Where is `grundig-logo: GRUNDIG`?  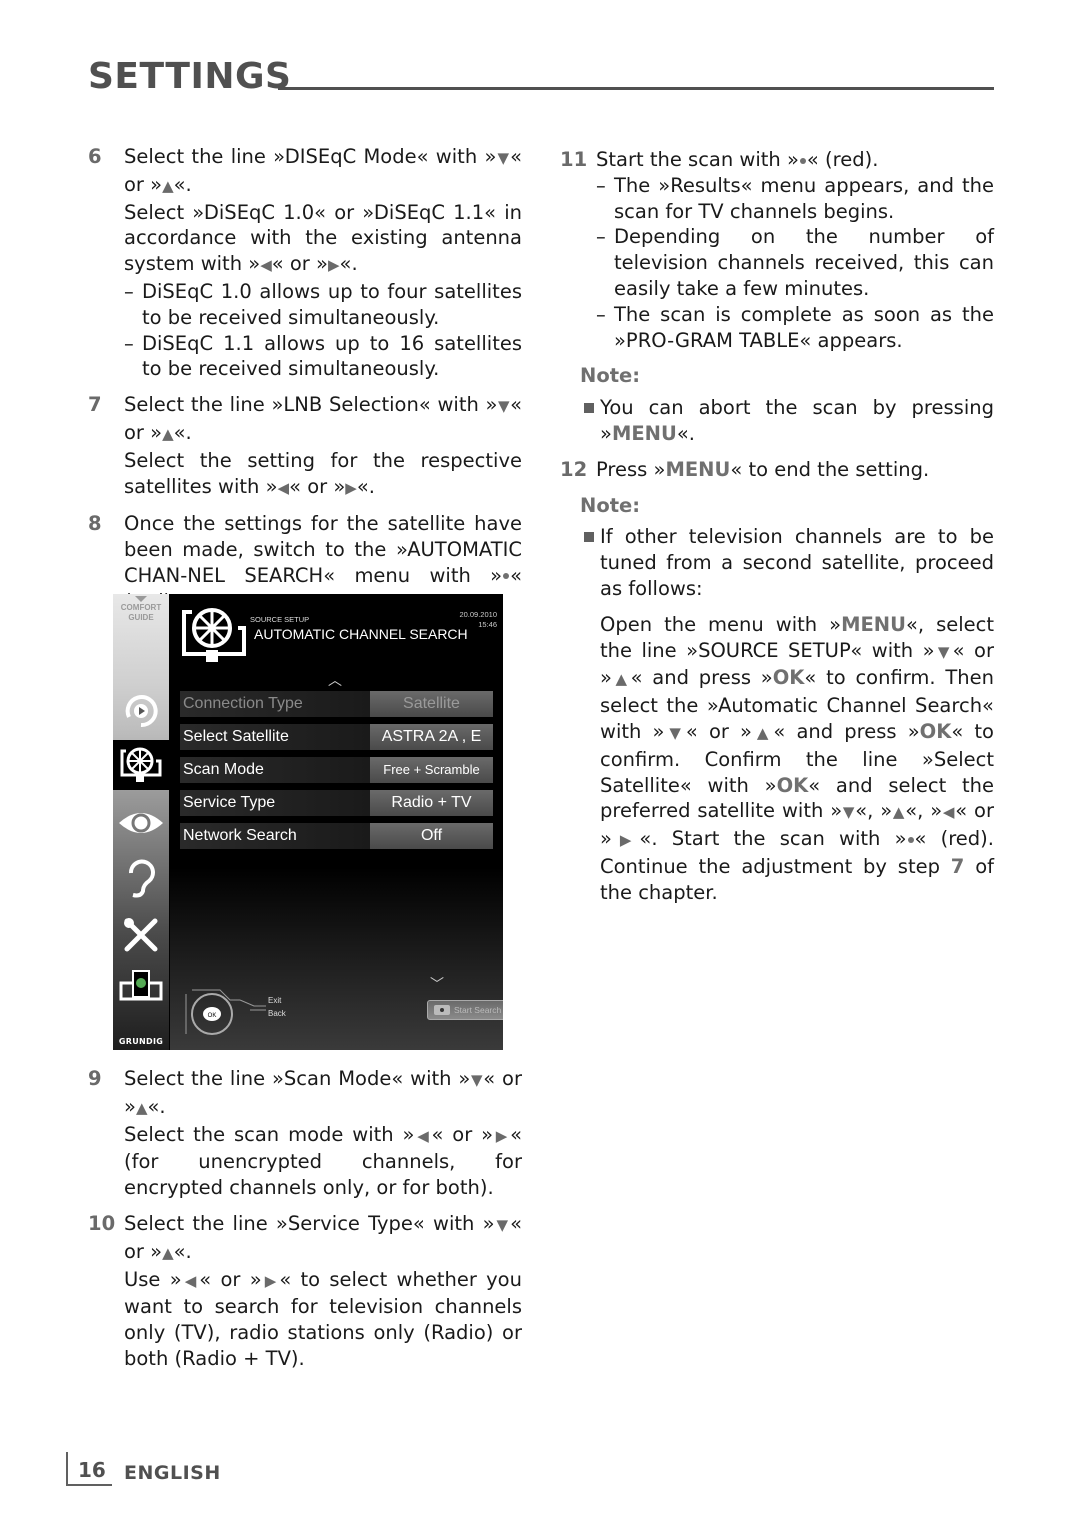
grundig-logo: GRUNDIG is located at coordinates (141, 1041).